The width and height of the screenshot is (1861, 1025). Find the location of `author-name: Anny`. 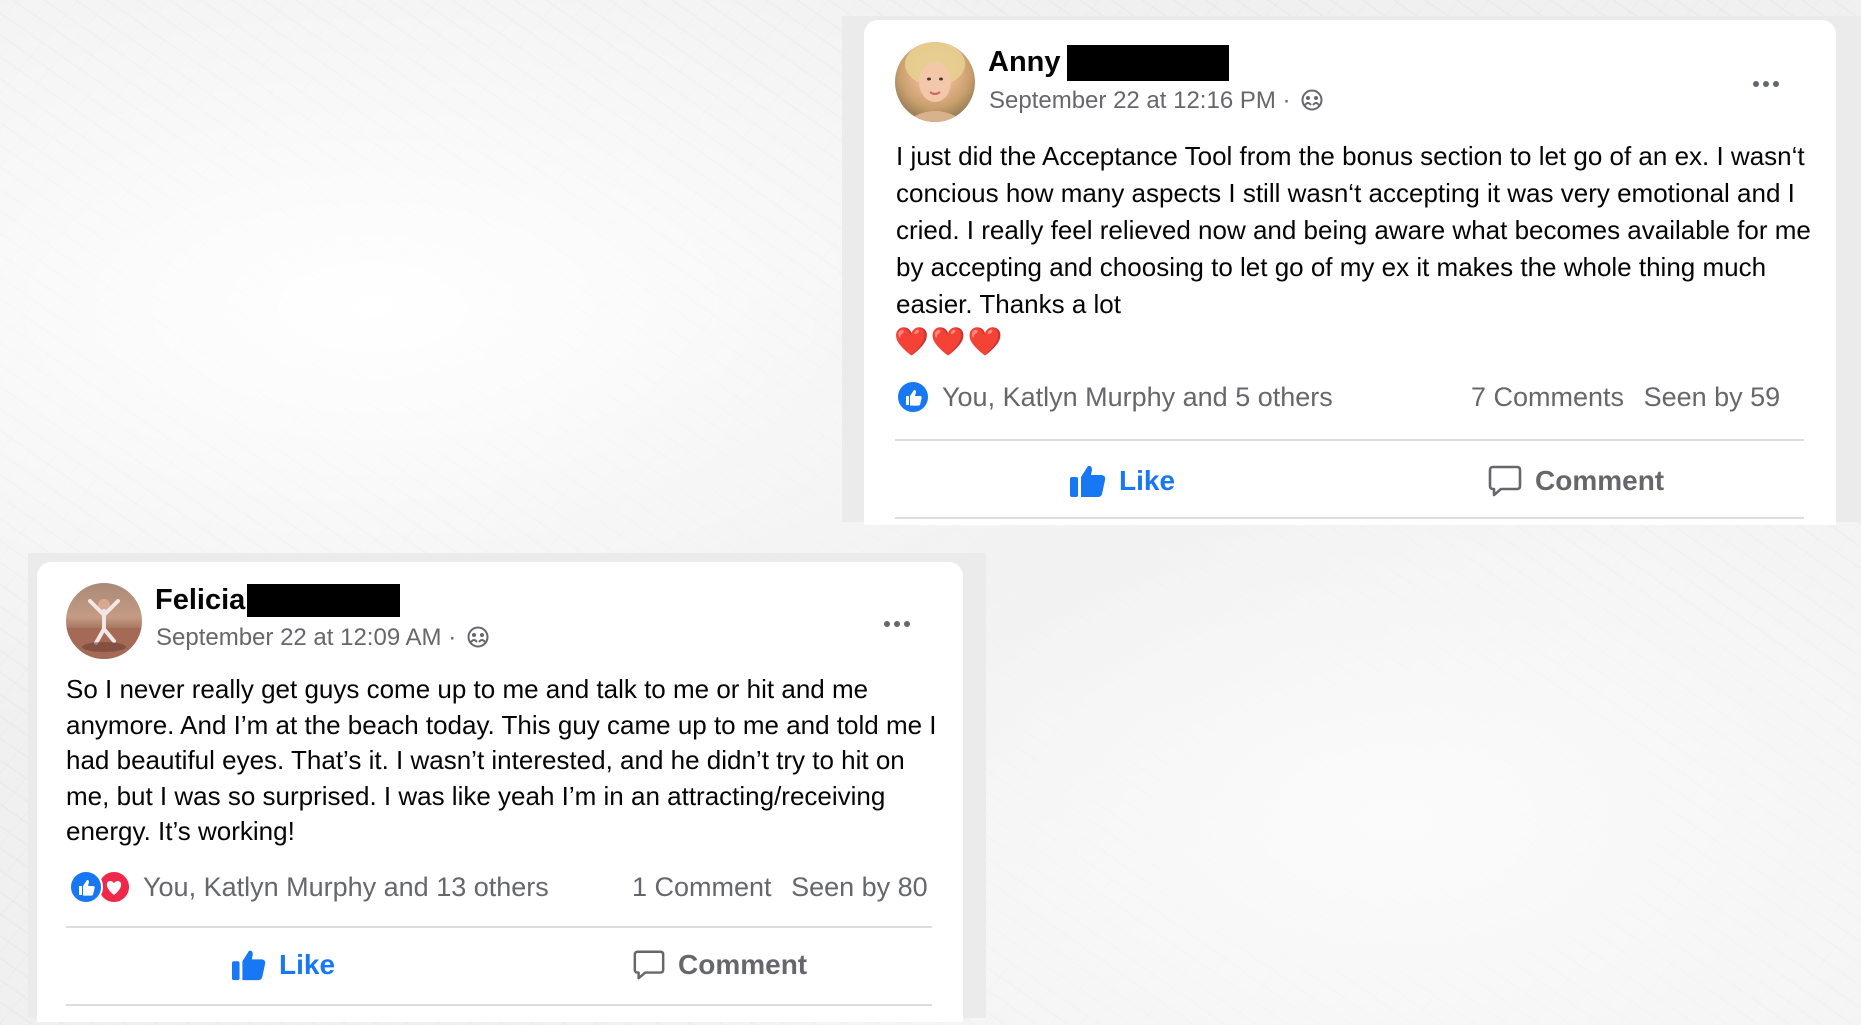

author-name: Anny is located at coordinates (1024, 62).